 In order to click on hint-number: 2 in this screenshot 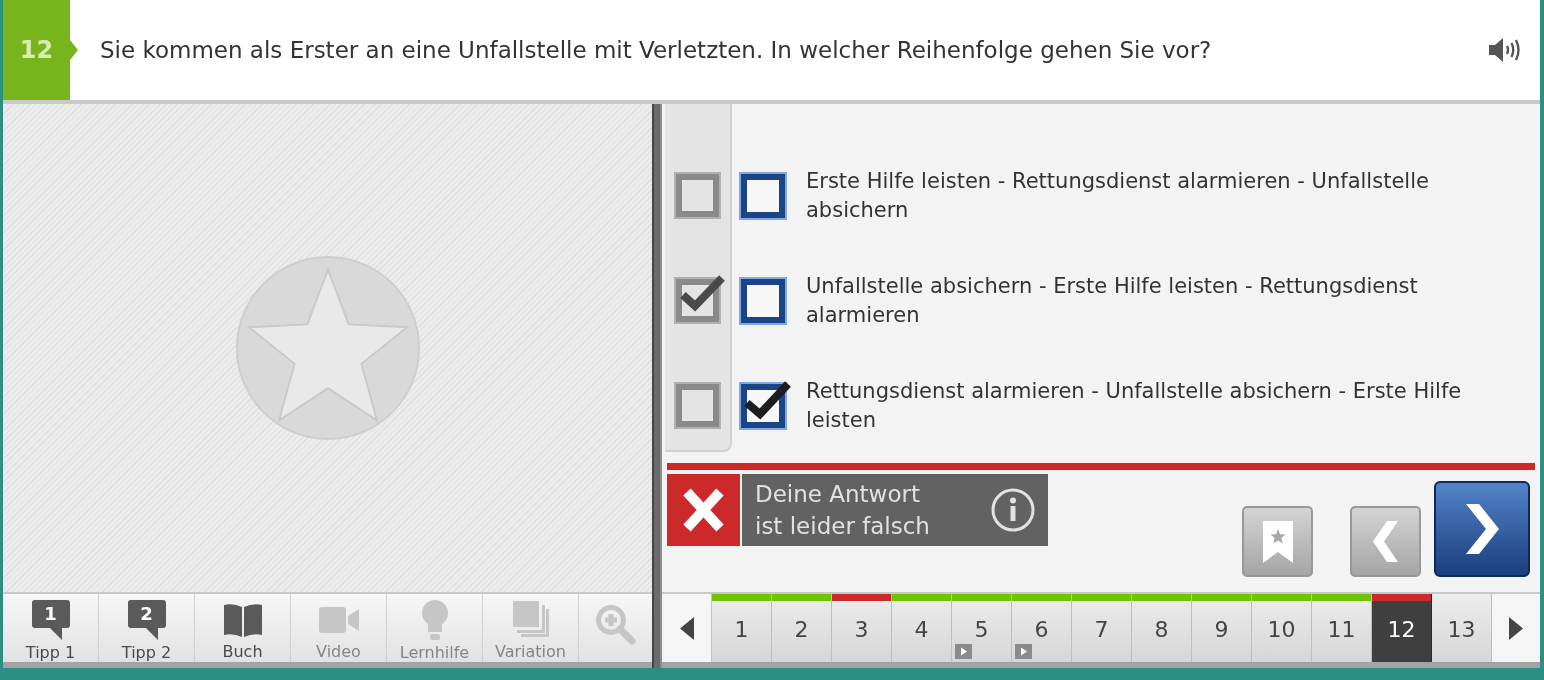, I will do `click(146, 614)`.